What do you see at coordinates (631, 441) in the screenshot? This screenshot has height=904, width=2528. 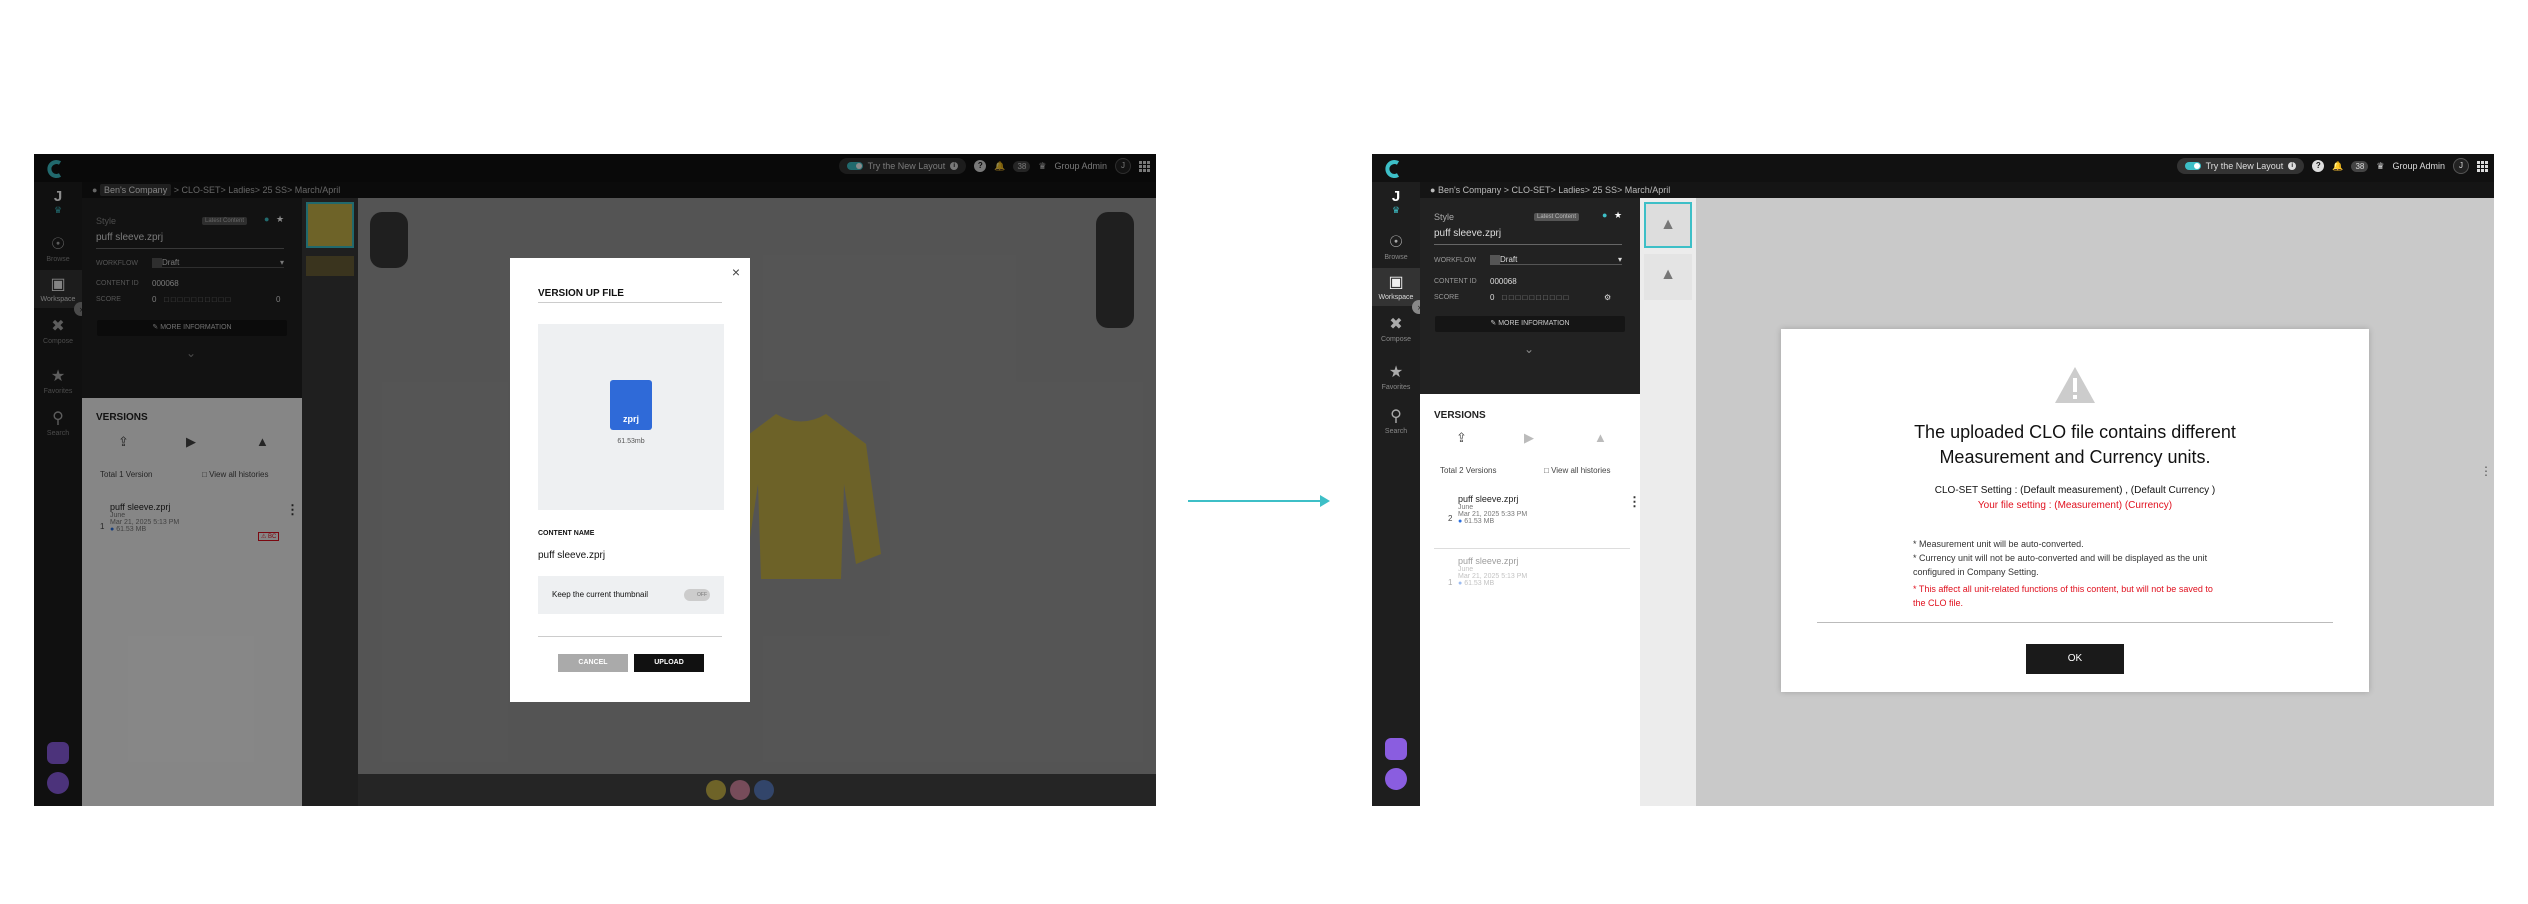 I see `file-size: 61.53mb` at bounding box center [631, 441].